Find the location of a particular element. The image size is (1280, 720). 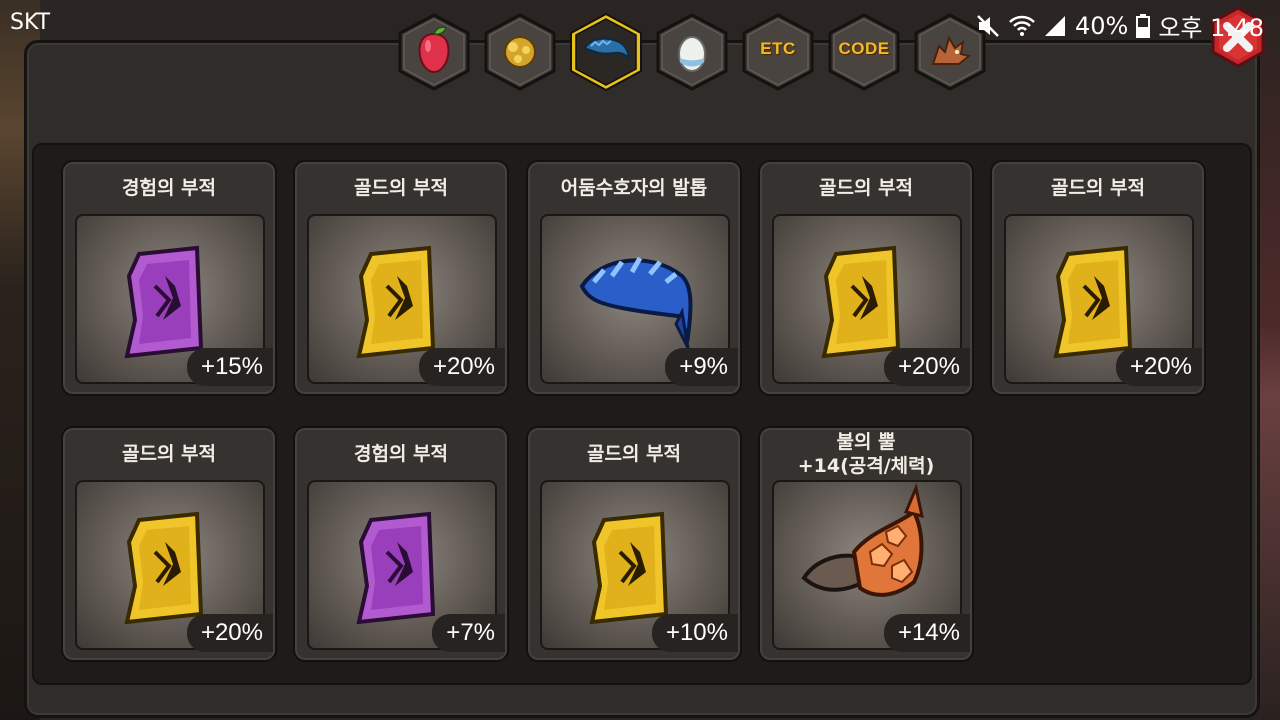

item-card: 경험의 부적 +7% is located at coordinates (401, 544).